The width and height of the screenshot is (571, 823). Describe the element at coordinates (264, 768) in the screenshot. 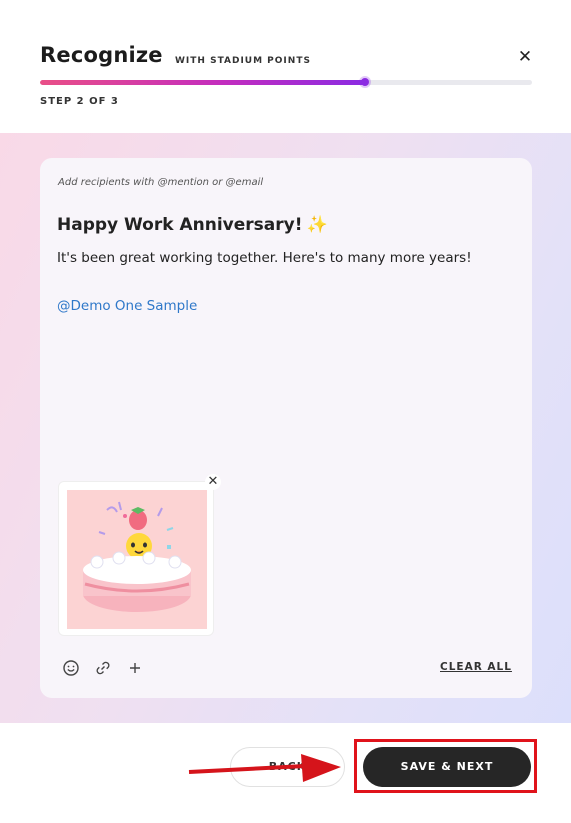

I see `red-arrow-annotation` at that location.